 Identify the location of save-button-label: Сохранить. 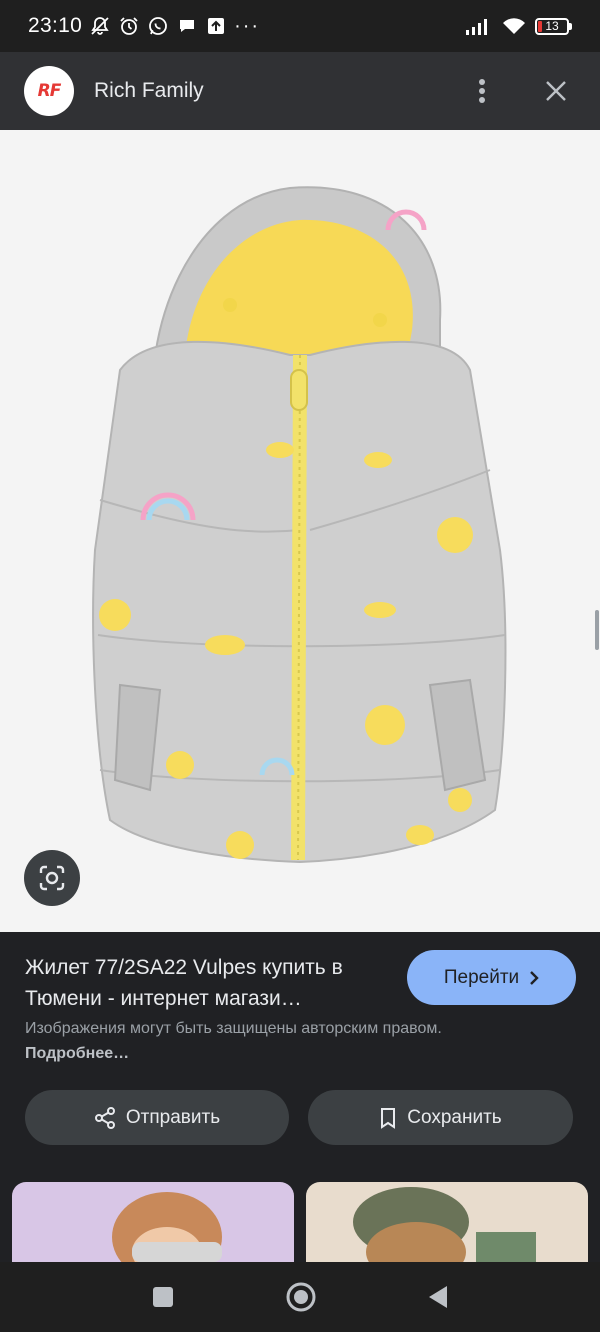
(454, 1117).